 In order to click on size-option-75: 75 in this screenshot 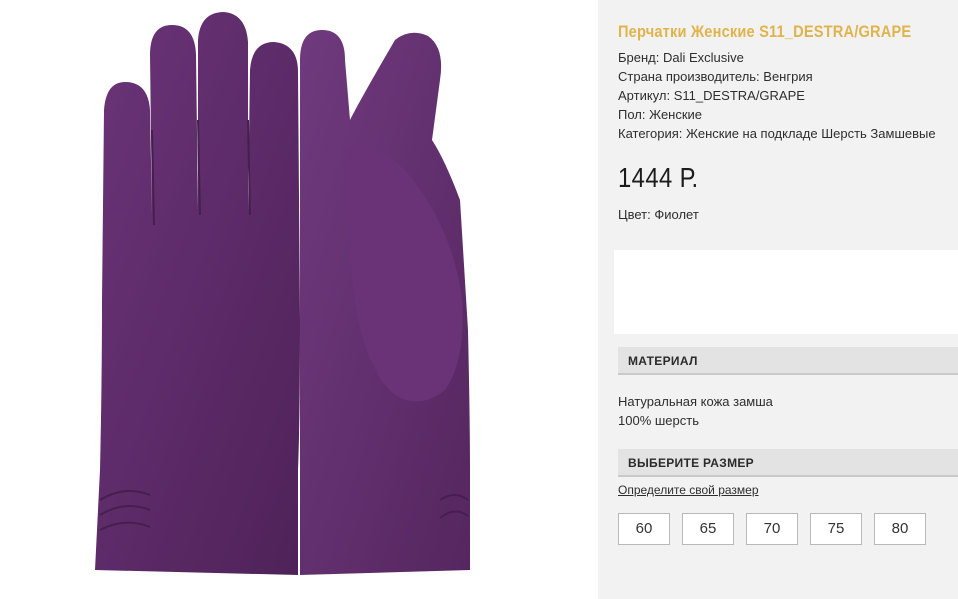, I will do `click(836, 529)`.